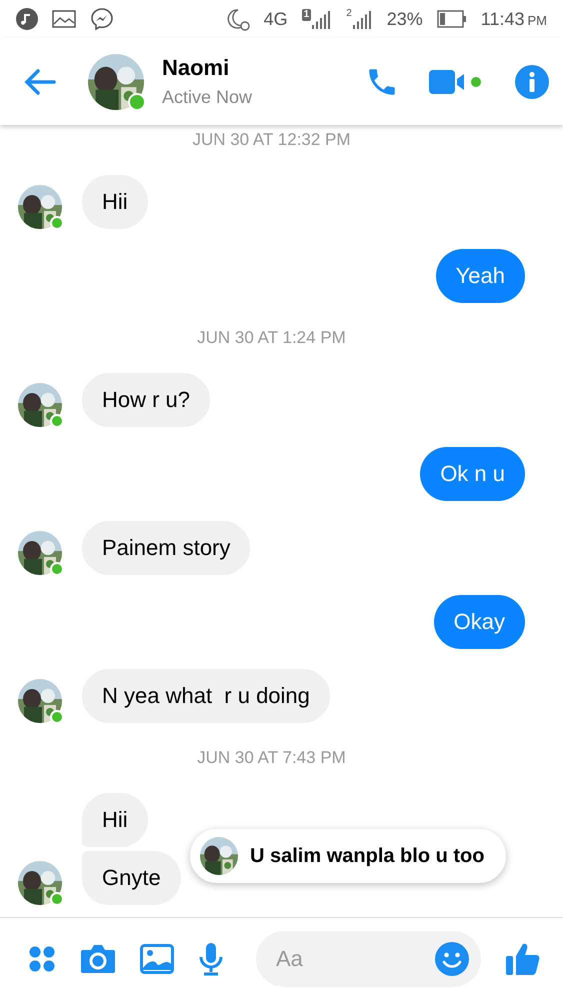 The image size is (563, 1000). I want to click on message-bubble: Yeah, so click(480, 276).